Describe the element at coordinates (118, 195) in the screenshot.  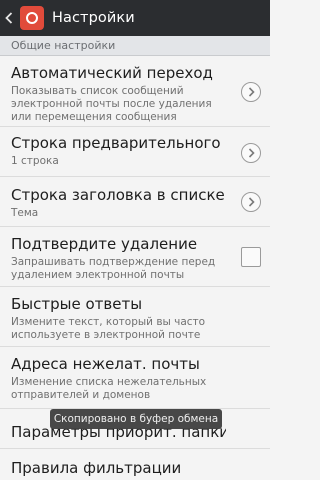
I see `setting-title: Строка заголовка в списке` at that location.